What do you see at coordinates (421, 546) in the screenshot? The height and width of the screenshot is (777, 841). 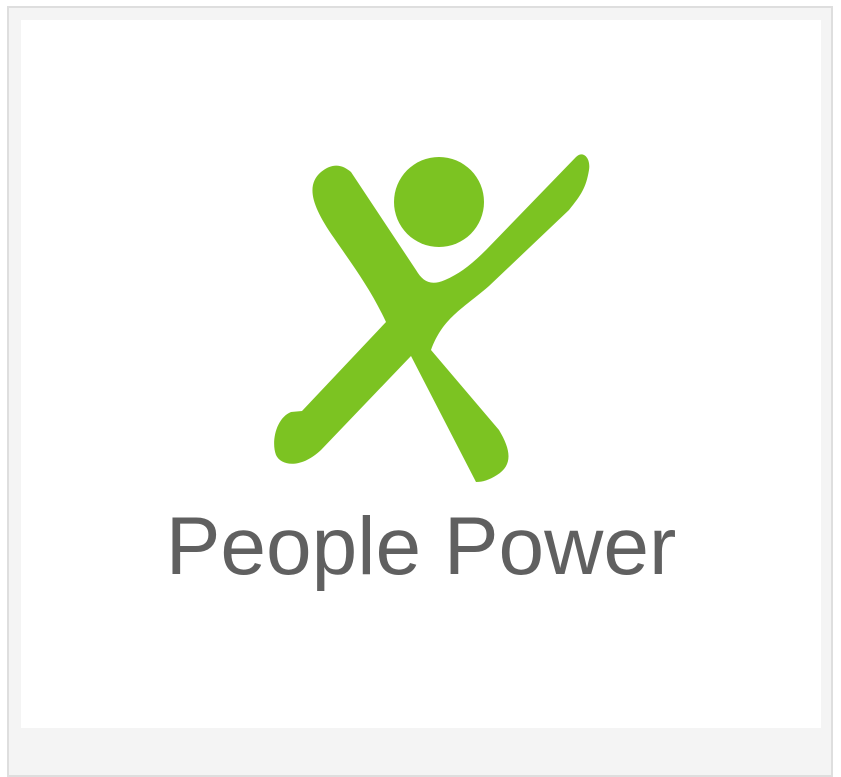 I see `brand-wordmark: People Power` at bounding box center [421, 546].